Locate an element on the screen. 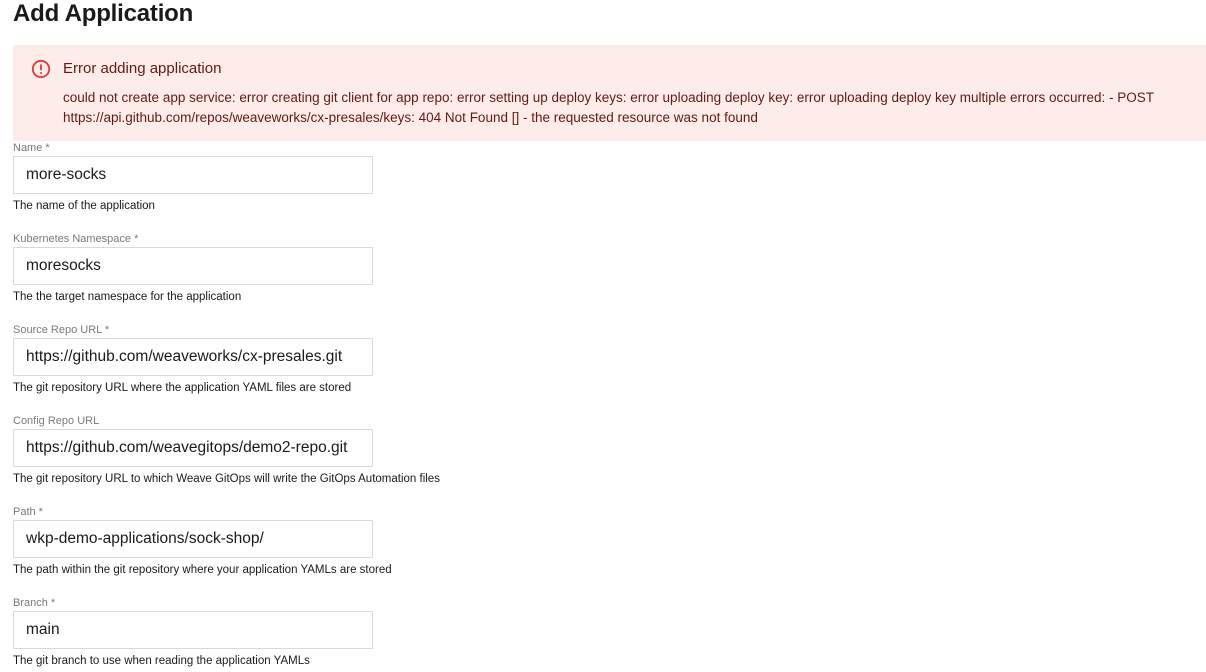 Image resolution: width=1206 pixels, height=672 pixels. config-repo-url-input is located at coordinates (193, 448).